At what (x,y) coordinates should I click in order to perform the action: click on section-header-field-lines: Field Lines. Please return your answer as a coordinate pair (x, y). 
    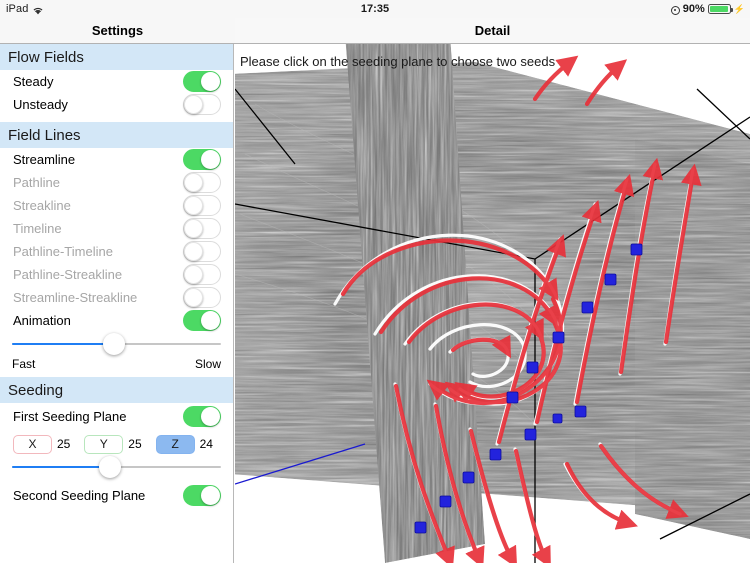
    Looking at the image, I should click on (116, 135).